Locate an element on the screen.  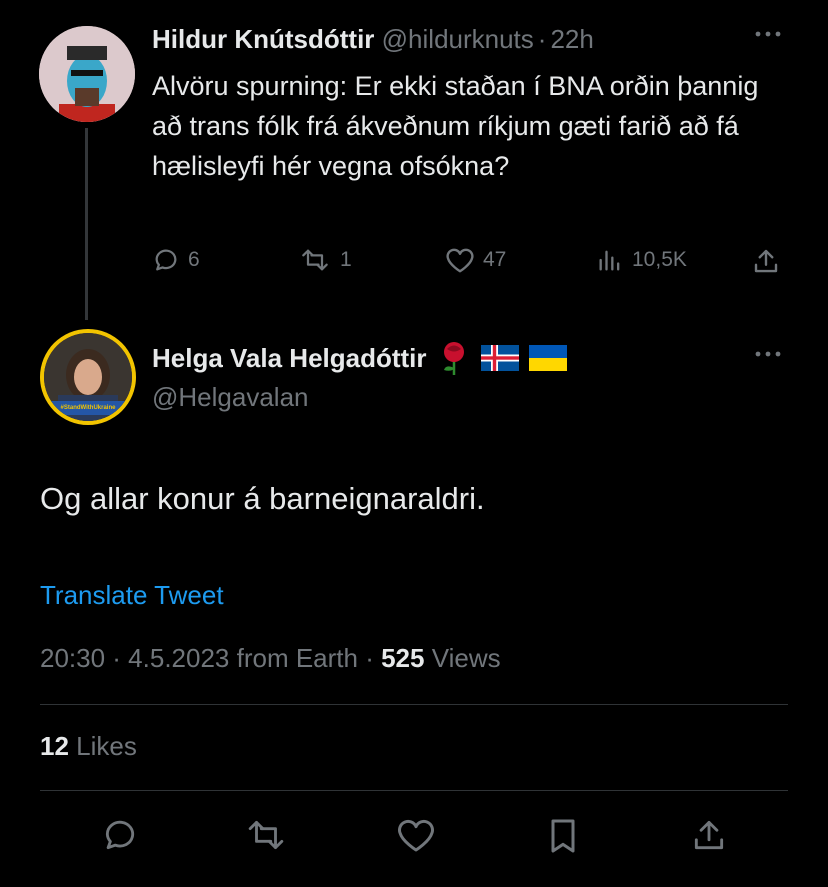
thread-line is located at coordinates (86, 224).